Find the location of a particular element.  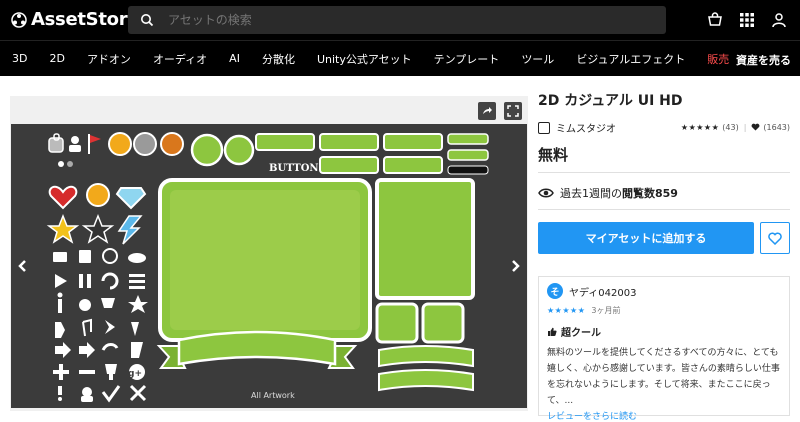

category-audio: オーディオ is located at coordinates (180, 59).